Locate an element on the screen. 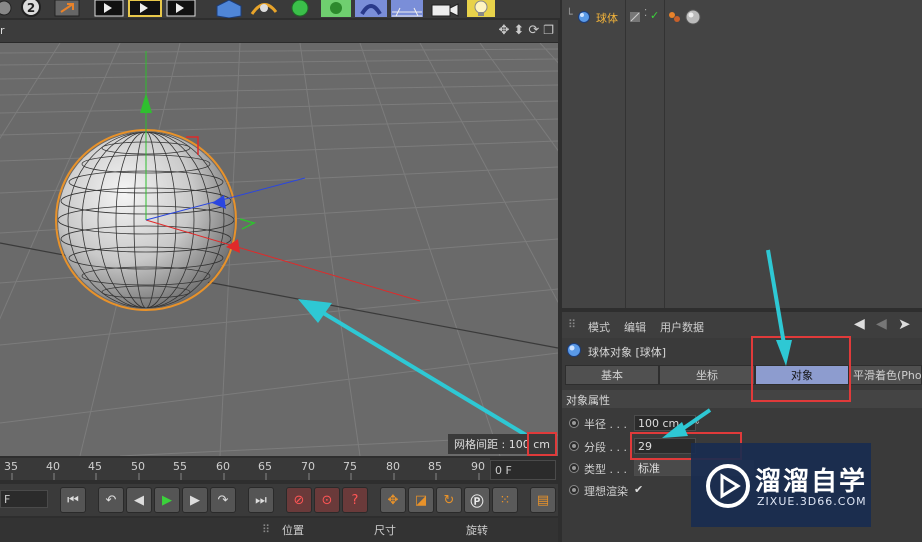 The image size is (922, 542). step-back-icon: ◀ is located at coordinates (139, 500).